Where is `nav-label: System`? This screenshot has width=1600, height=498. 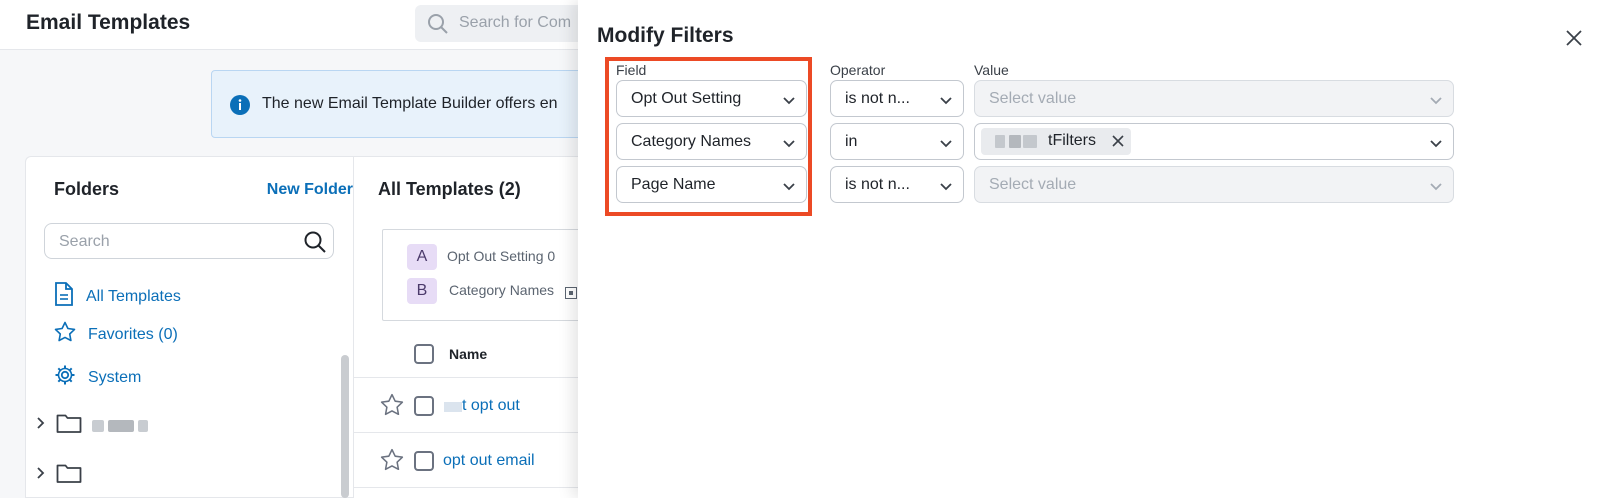
nav-label: System is located at coordinates (115, 377).